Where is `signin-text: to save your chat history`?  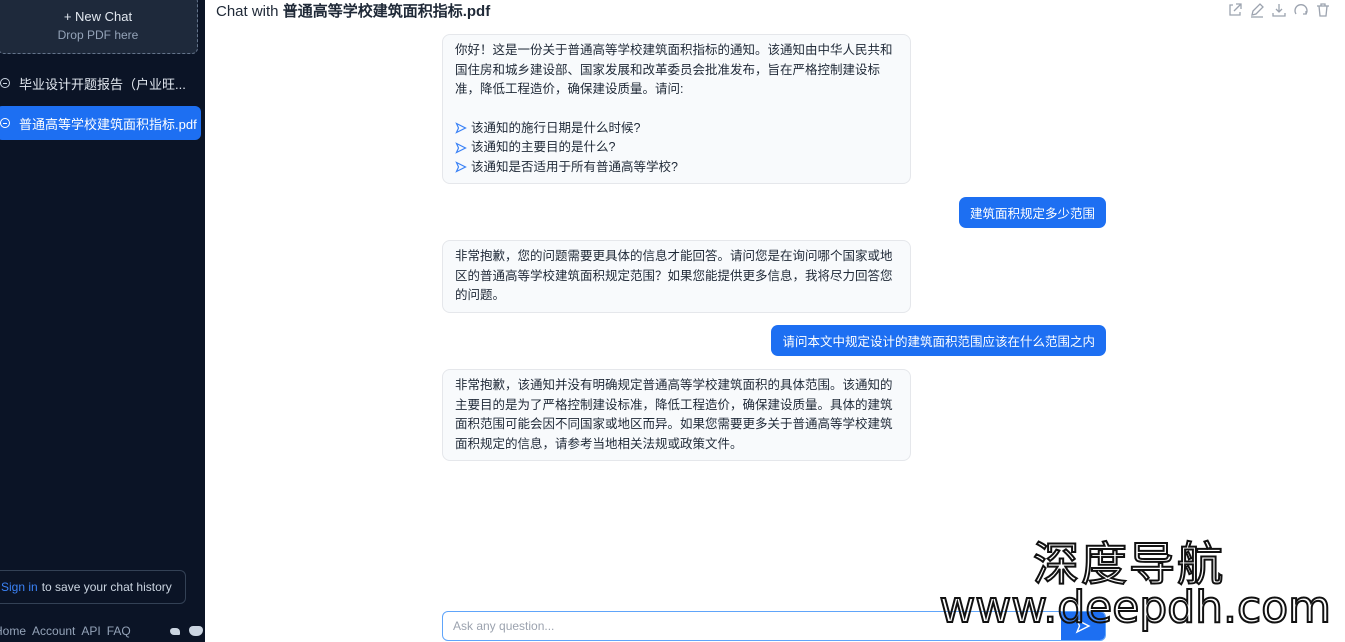
signin-text: to save your chat history is located at coordinates (106, 587).